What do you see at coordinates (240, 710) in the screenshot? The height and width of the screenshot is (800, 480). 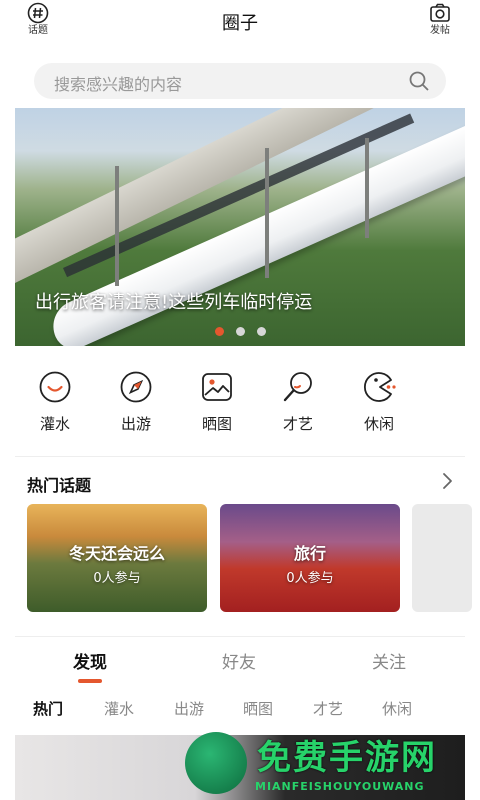 I see `sub-tabs: 热门 灌水 出游 晒图 才艺 休闲` at bounding box center [240, 710].